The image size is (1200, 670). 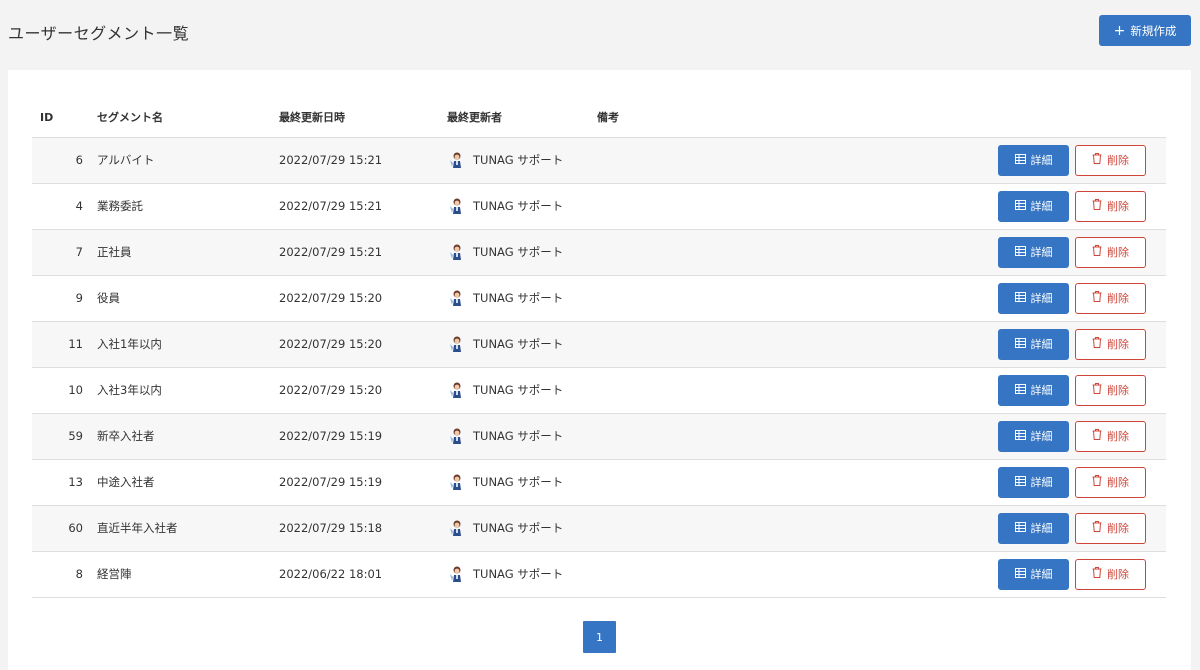 I want to click on segment-name: 役員, so click(x=108, y=298).